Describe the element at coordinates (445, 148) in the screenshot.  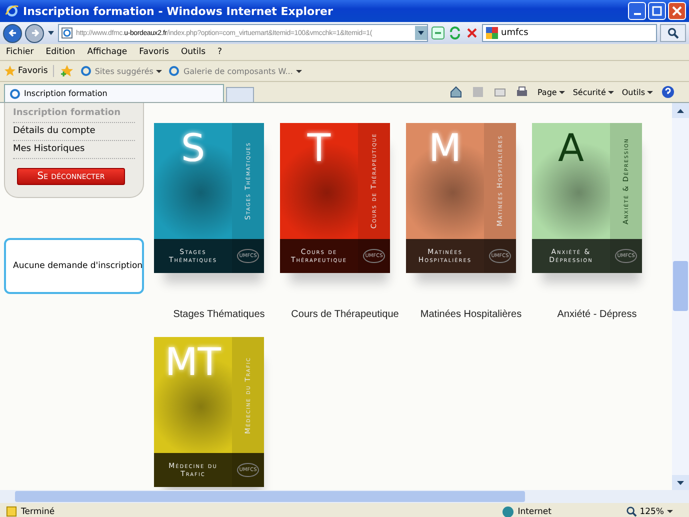
I see `box-letter: M` at that location.